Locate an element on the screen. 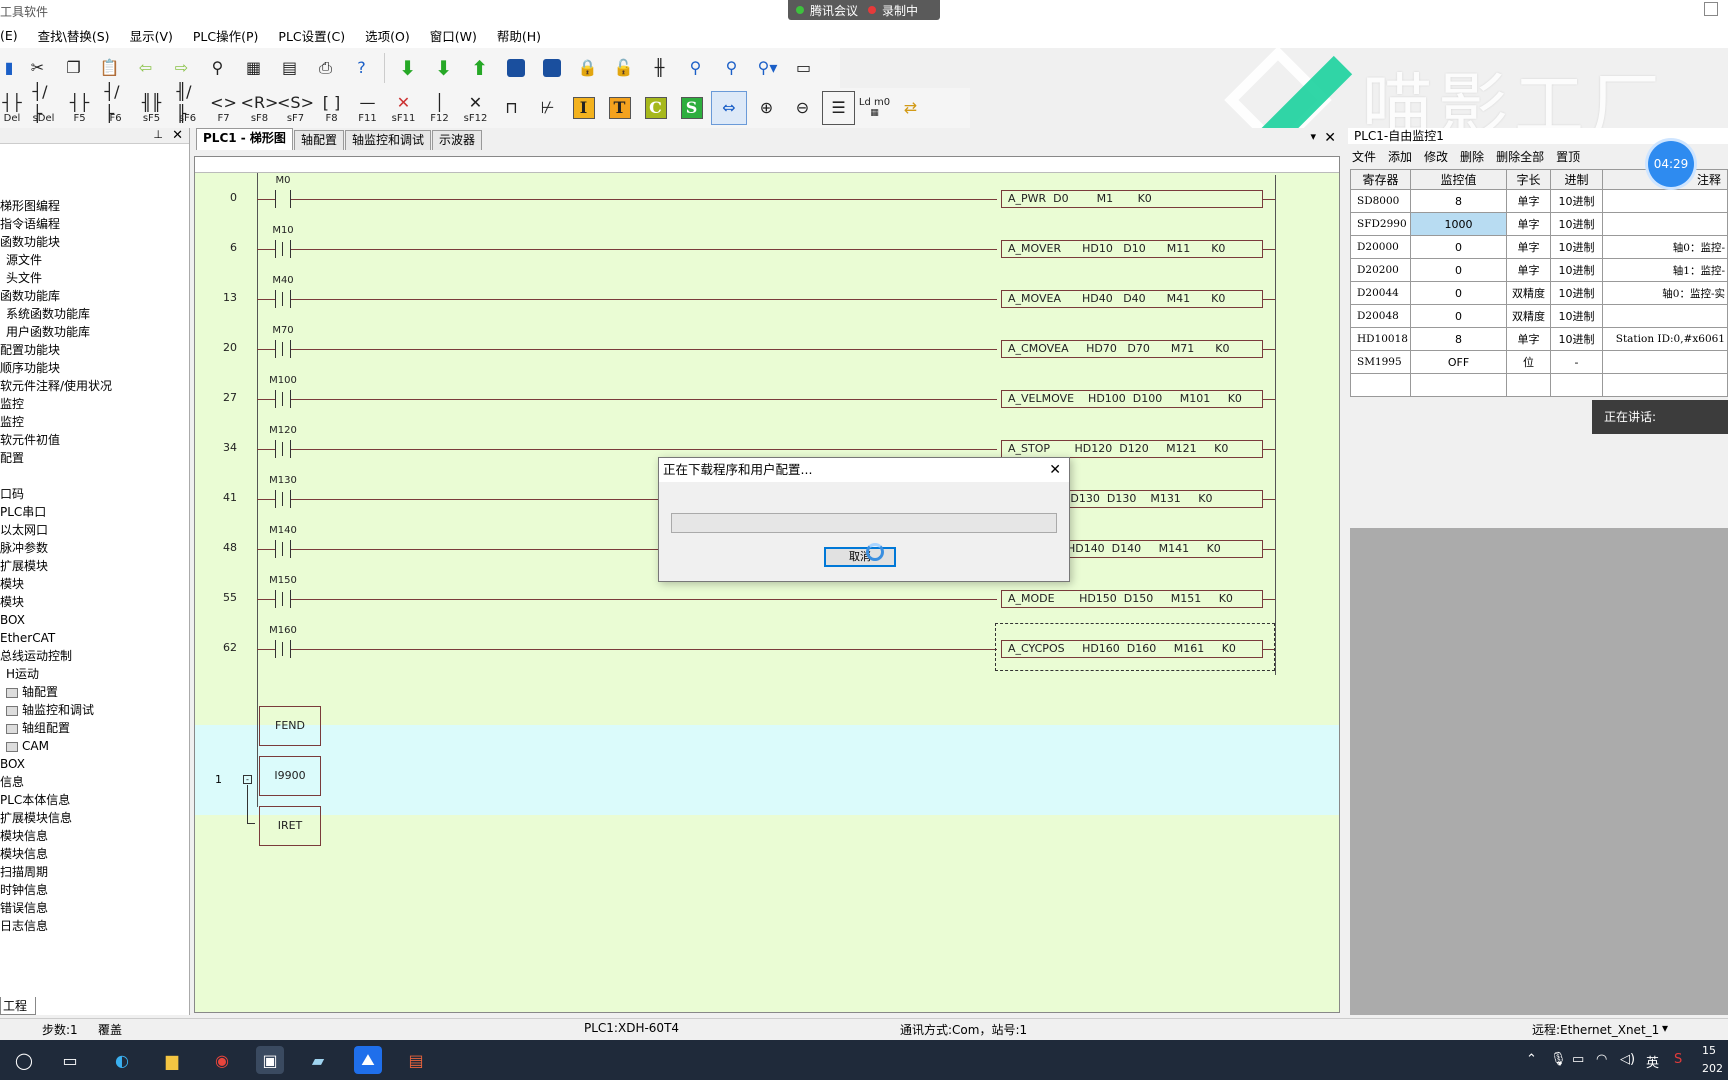  monitor-pin-top-button: 置顶 is located at coordinates (1568, 156).